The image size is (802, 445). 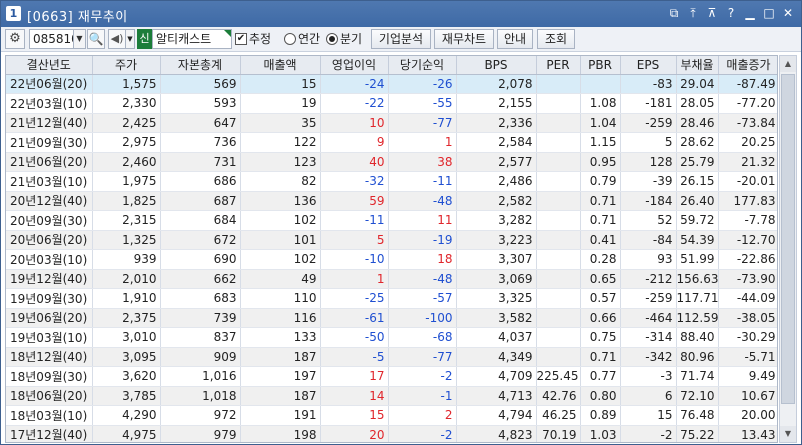 What do you see at coordinates (648, 220) in the screenshot?
I see `table-cell: 52` at bounding box center [648, 220].